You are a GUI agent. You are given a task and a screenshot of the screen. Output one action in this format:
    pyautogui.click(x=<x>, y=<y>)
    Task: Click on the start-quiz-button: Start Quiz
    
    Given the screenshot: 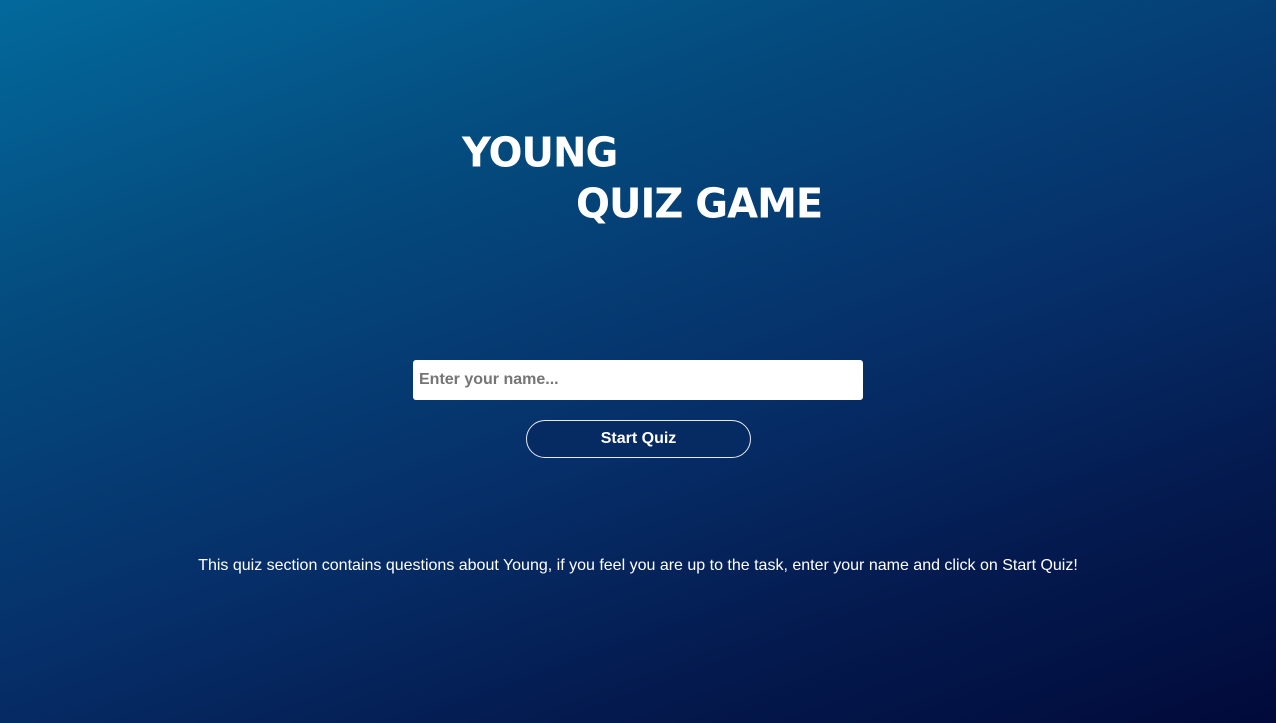 What is the action you would take?
    pyautogui.click(x=638, y=439)
    